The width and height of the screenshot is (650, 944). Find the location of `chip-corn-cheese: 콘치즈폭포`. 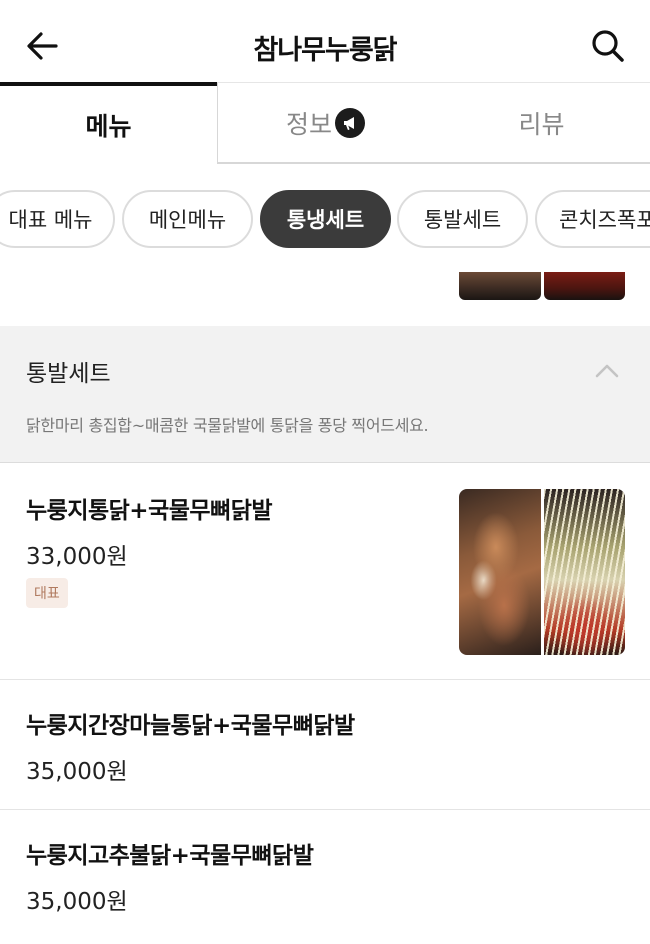

chip-corn-cheese: 콘치즈폭포 is located at coordinates (592, 219).